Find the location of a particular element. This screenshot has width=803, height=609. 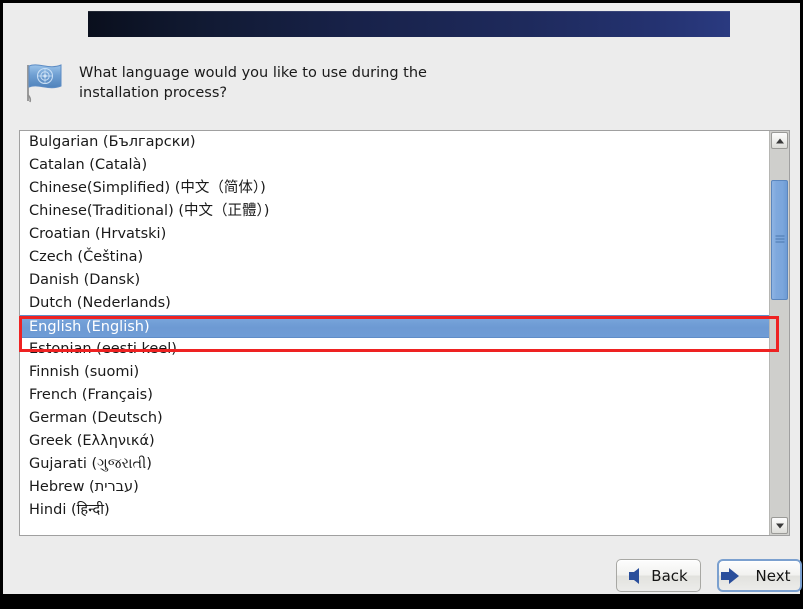

list-item: Dutch (Nederlands) is located at coordinates (394, 303).